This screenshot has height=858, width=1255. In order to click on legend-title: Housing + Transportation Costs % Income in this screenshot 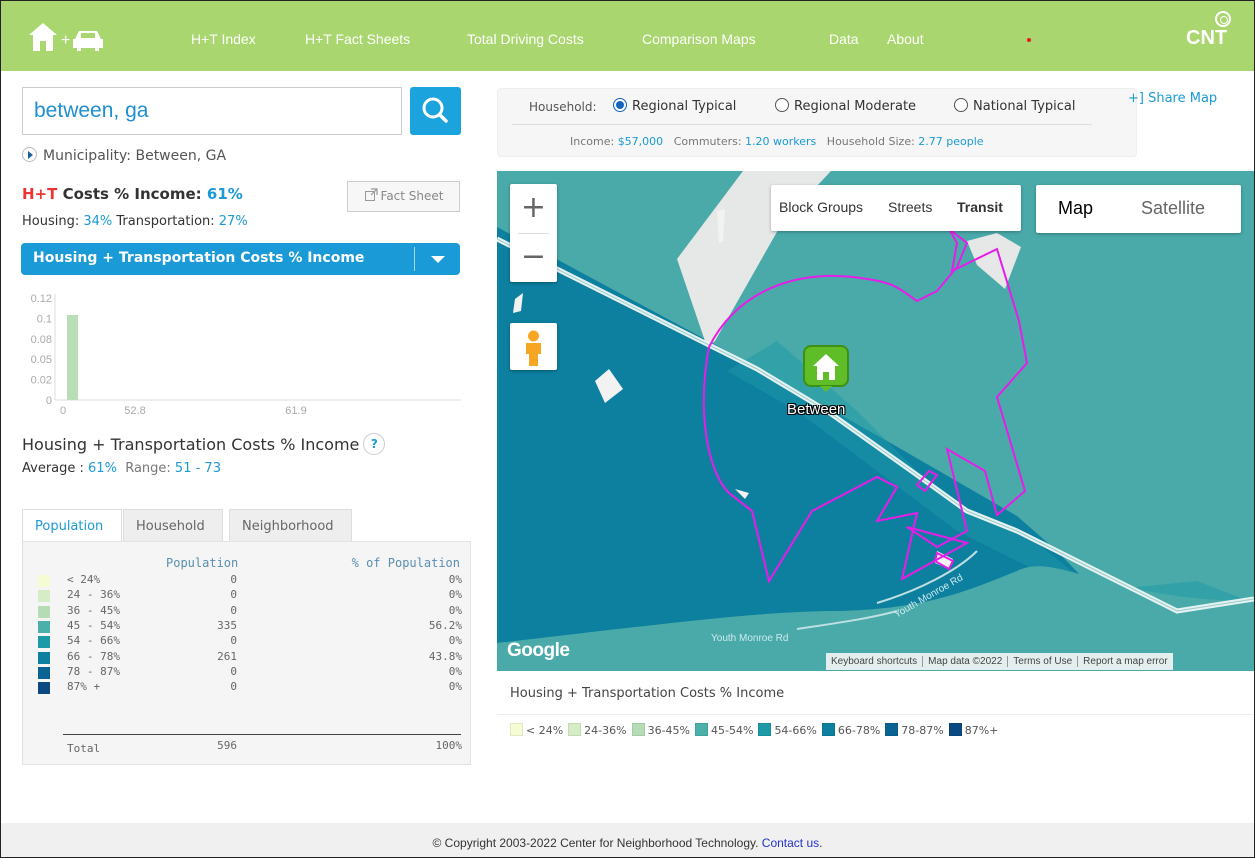, I will do `click(647, 693)`.